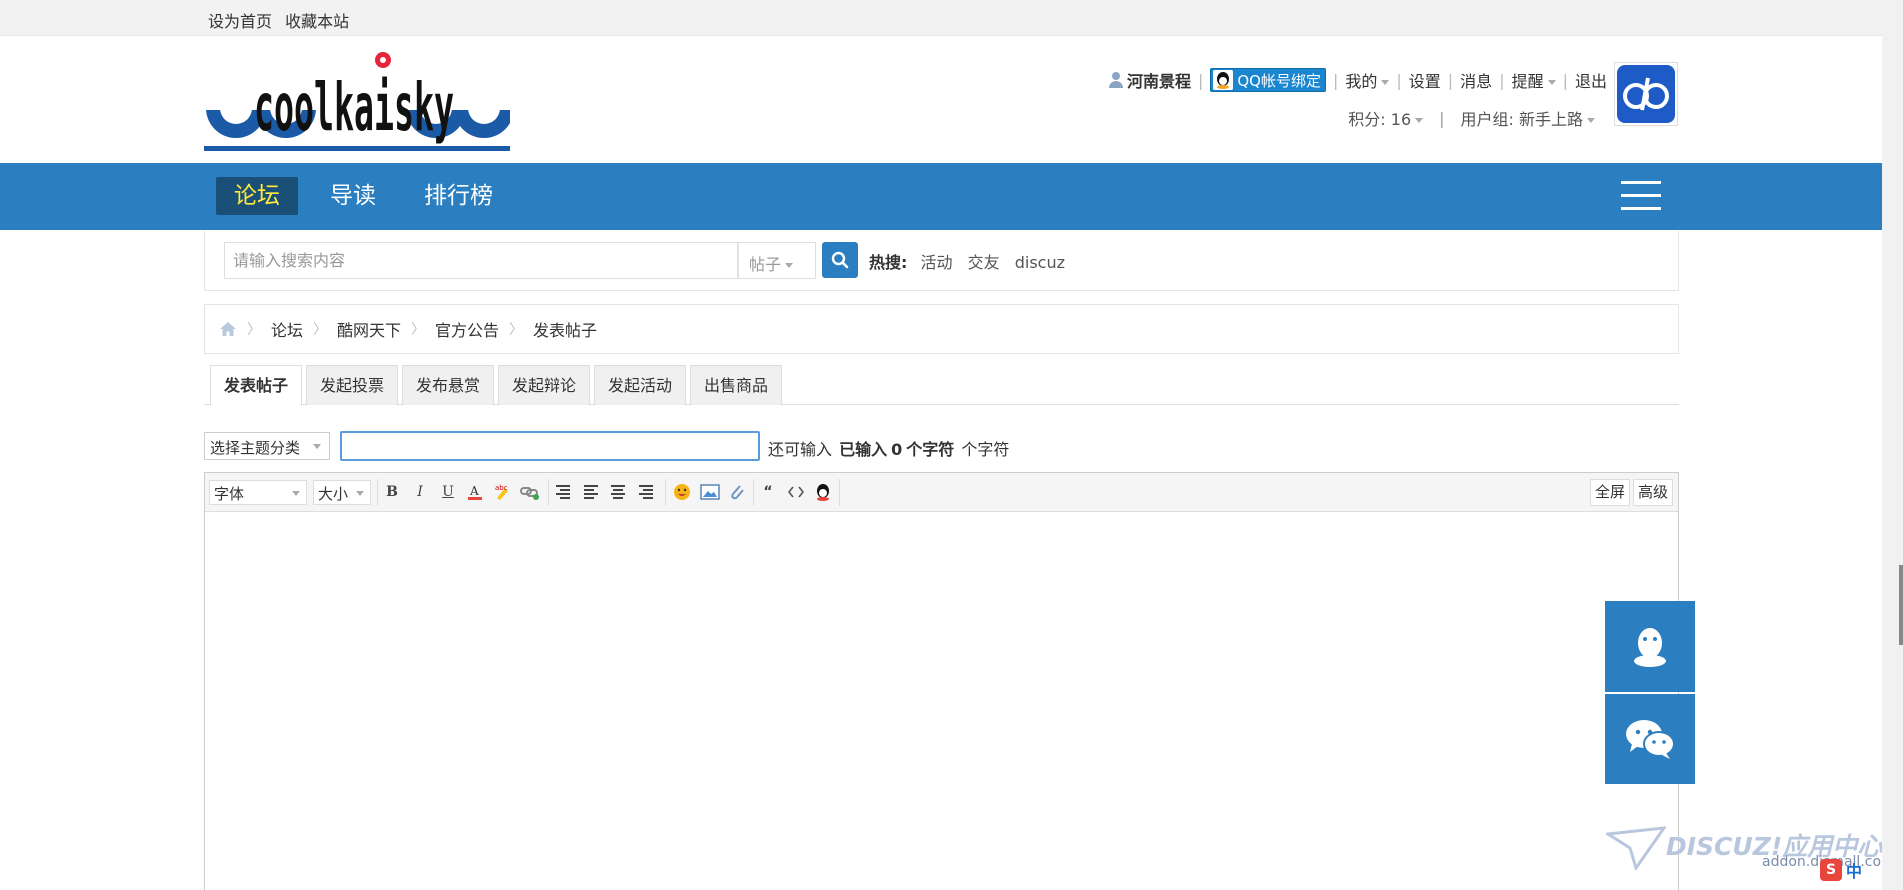 This screenshot has height=890, width=1903. What do you see at coordinates (941, 18) in the screenshot?
I see `top-bar: 设为首页 收藏本站` at bounding box center [941, 18].